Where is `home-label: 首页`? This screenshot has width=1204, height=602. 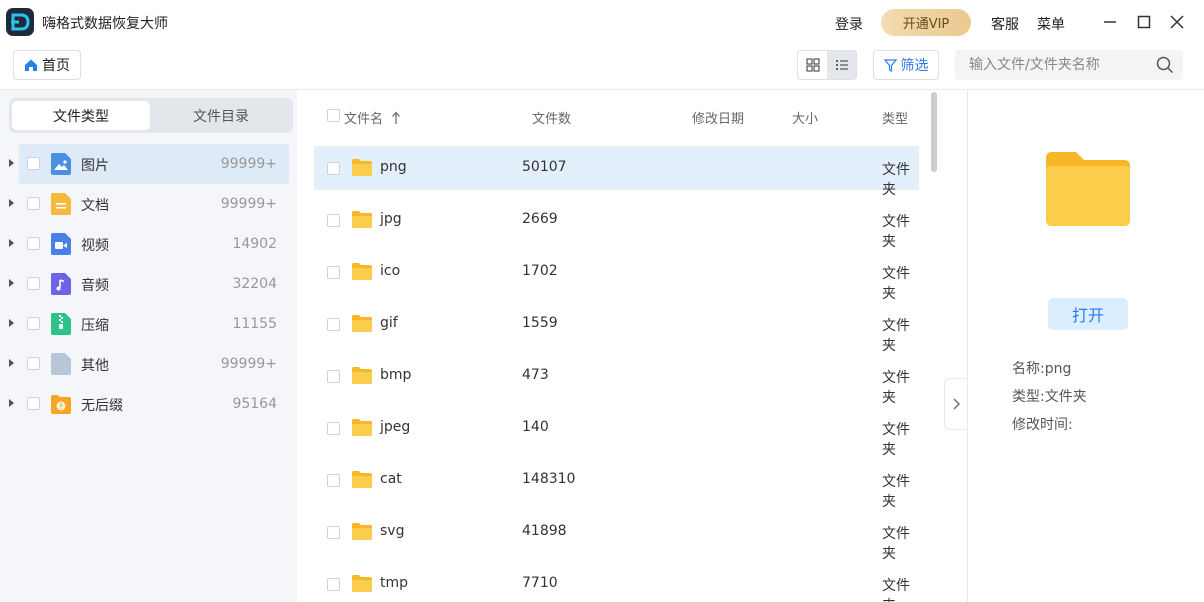 home-label: 首页 is located at coordinates (56, 66).